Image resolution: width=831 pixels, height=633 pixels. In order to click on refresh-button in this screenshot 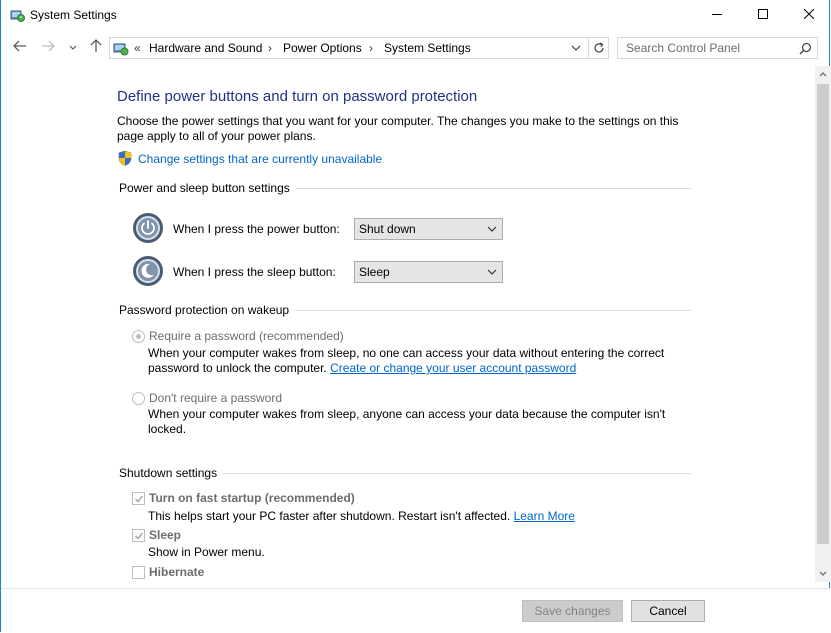, I will do `click(598, 48)`.